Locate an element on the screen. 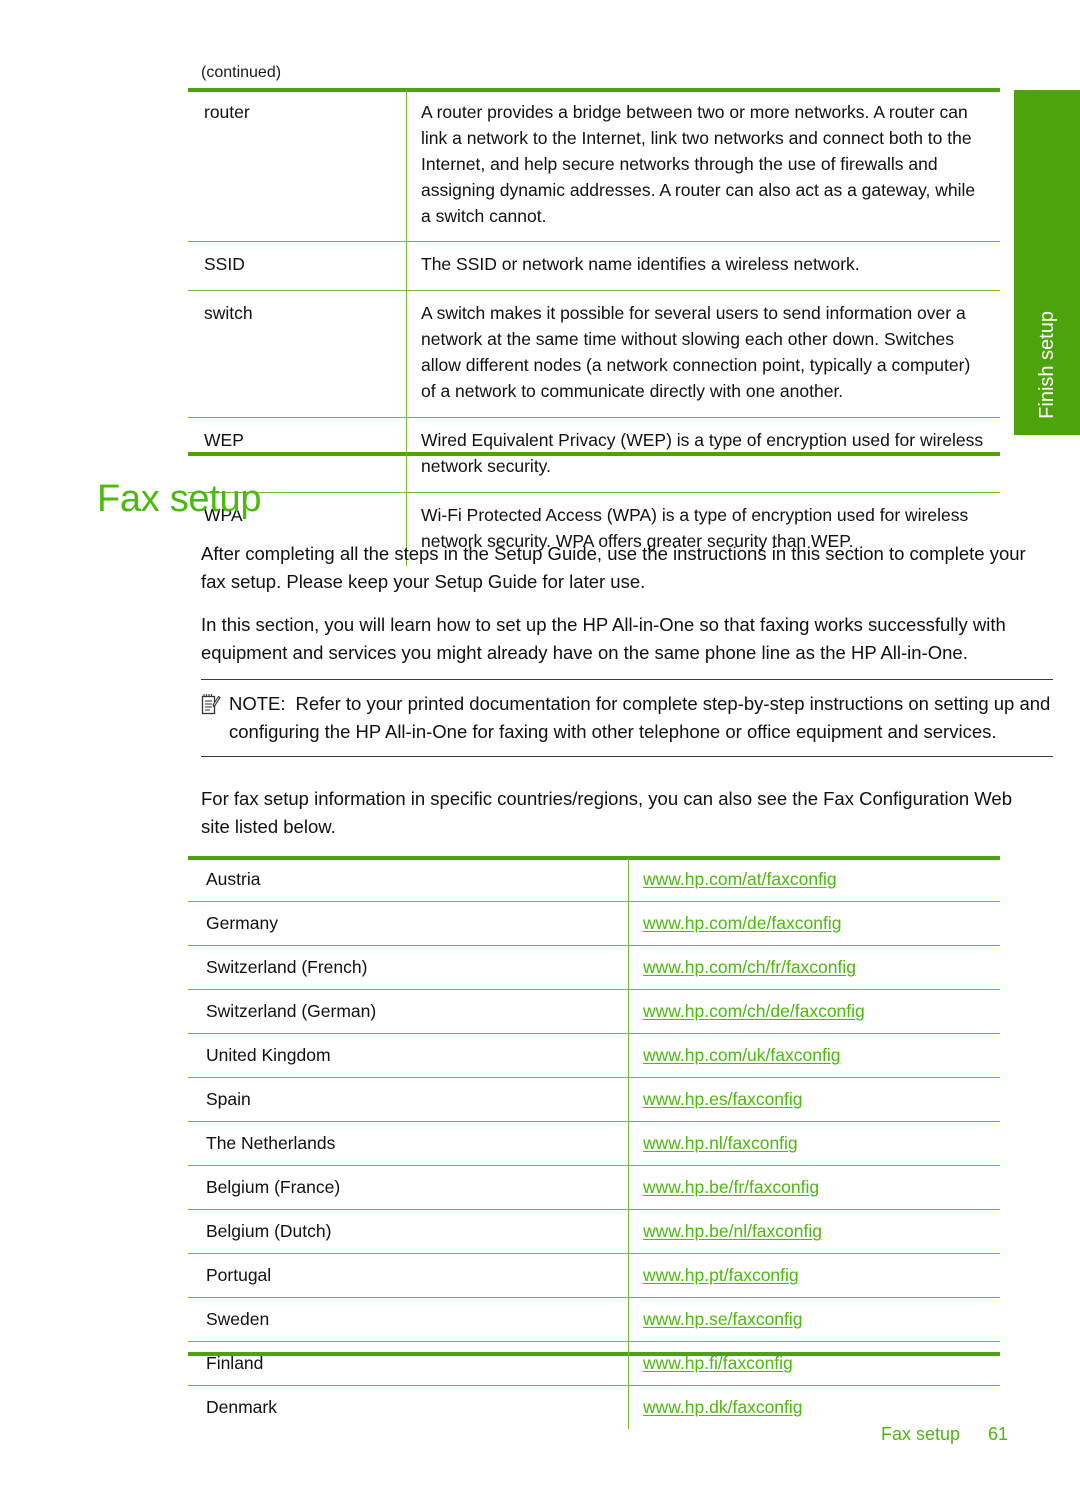  page-footer: Fax setup 61 is located at coordinates (540, 1437).